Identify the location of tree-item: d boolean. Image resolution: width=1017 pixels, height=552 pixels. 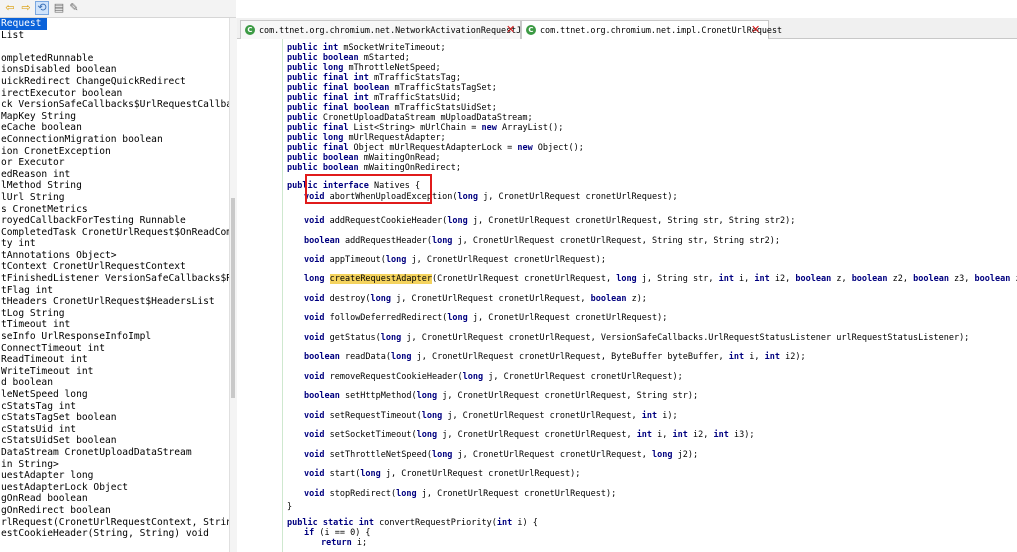
(114, 383).